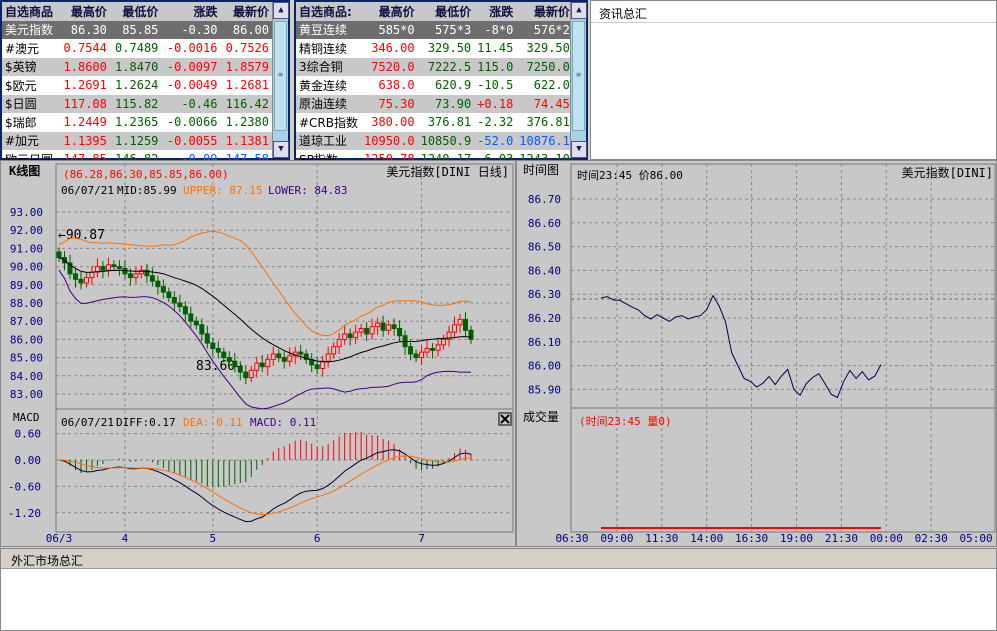 The image size is (997, 631). I want to click on quote-row: #澳元 0.7544 0.7489 -0.0016 0.7526, so click(145, 48).